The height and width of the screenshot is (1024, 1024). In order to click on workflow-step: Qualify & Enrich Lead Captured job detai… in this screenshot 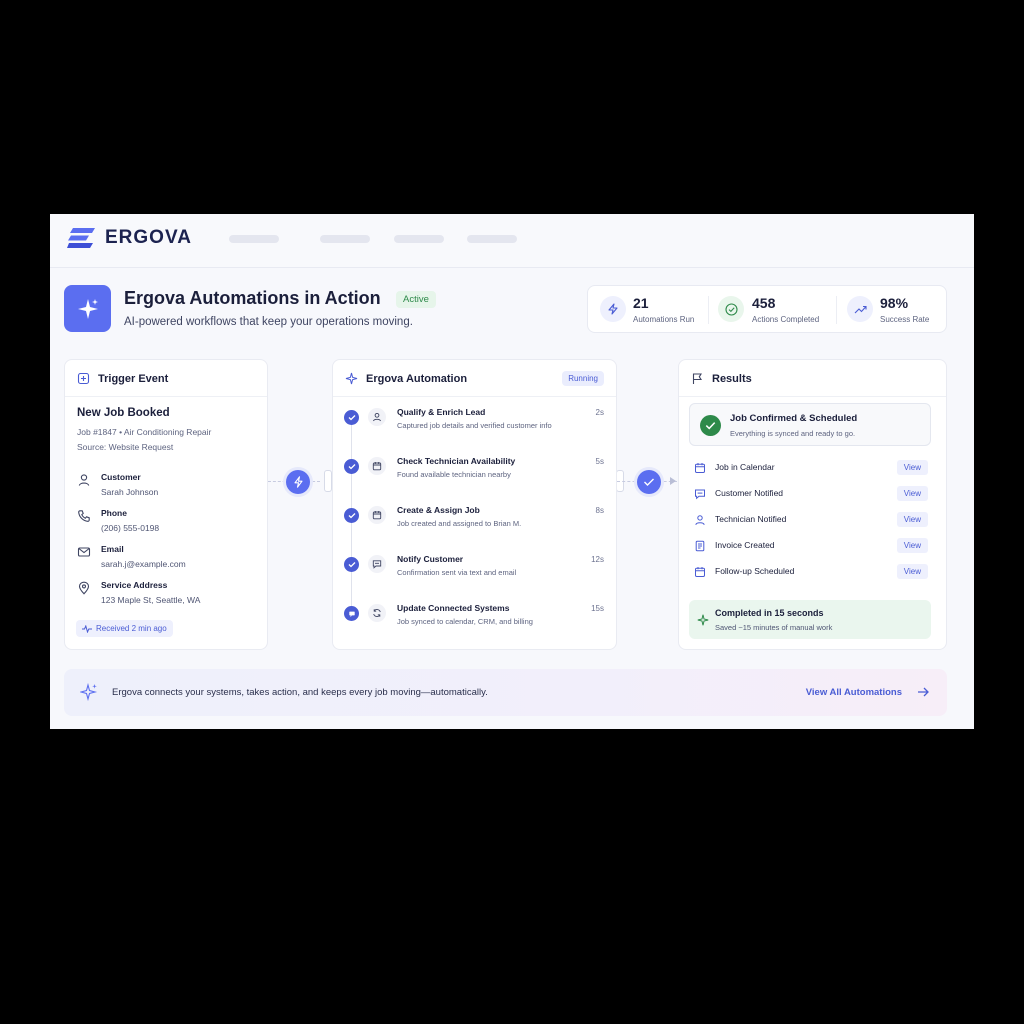, I will do `click(474, 426)`.